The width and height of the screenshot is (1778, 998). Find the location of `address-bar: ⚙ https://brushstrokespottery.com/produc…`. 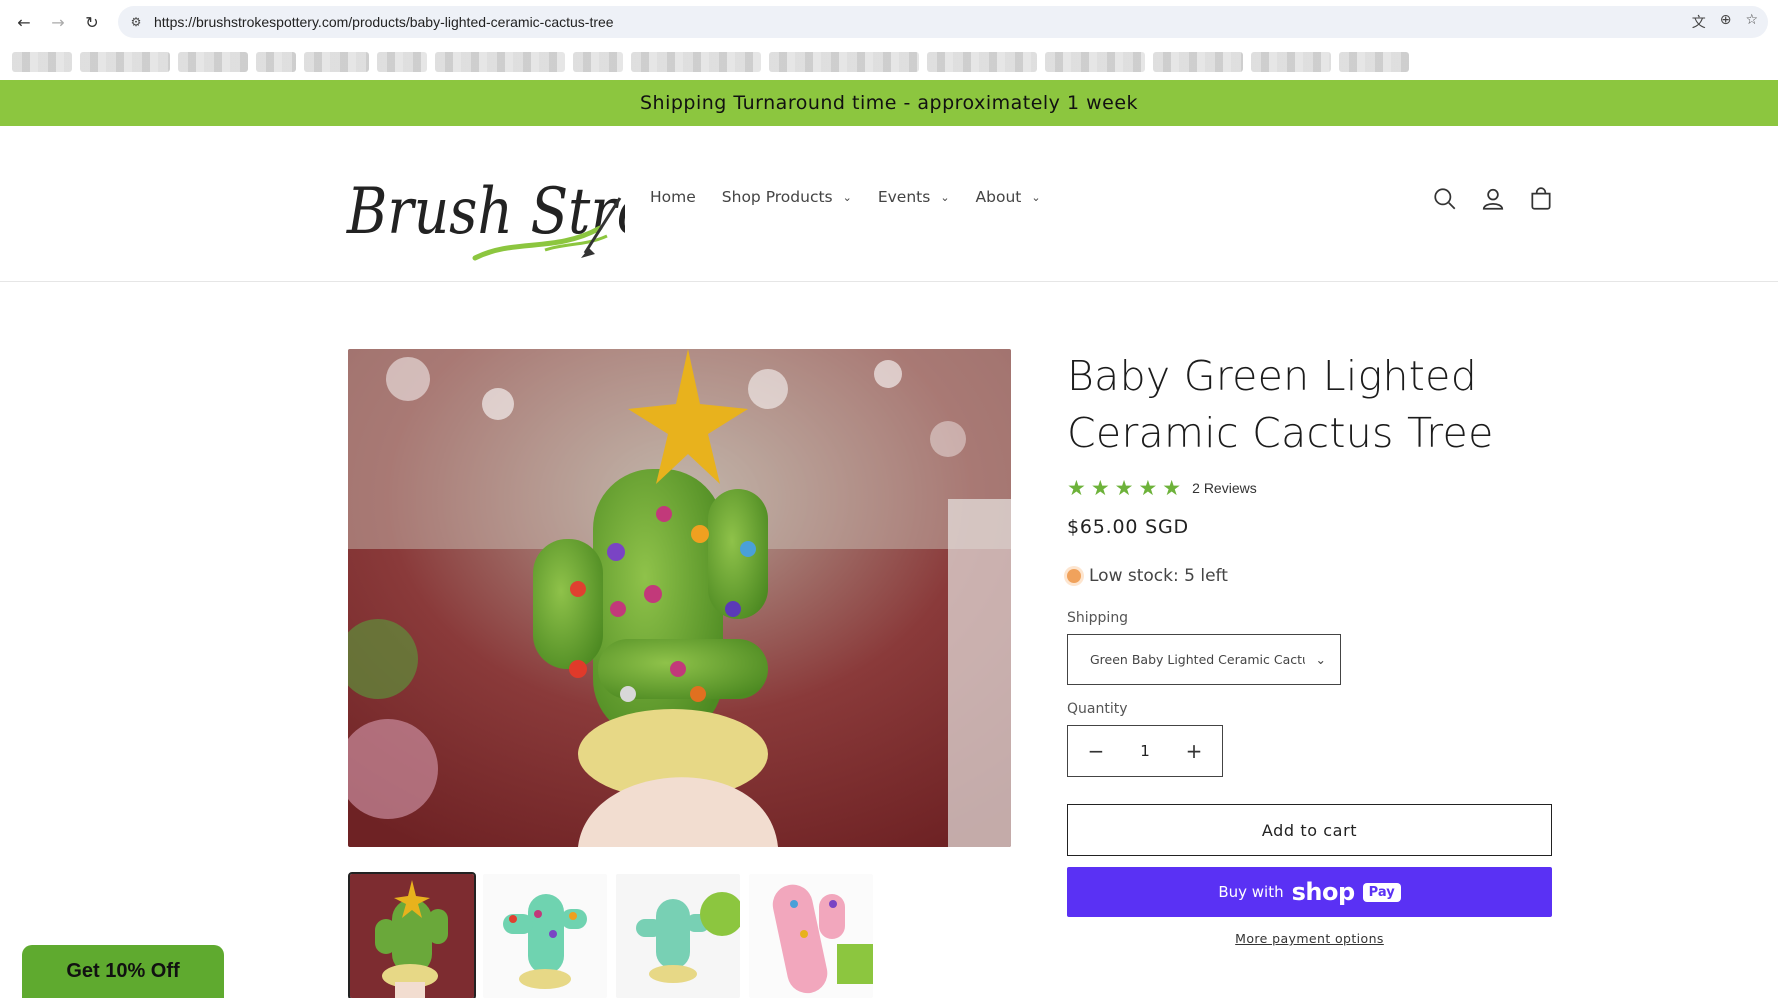

address-bar: ⚙ https://brushstrokespottery.com/produc… is located at coordinates (943, 22).